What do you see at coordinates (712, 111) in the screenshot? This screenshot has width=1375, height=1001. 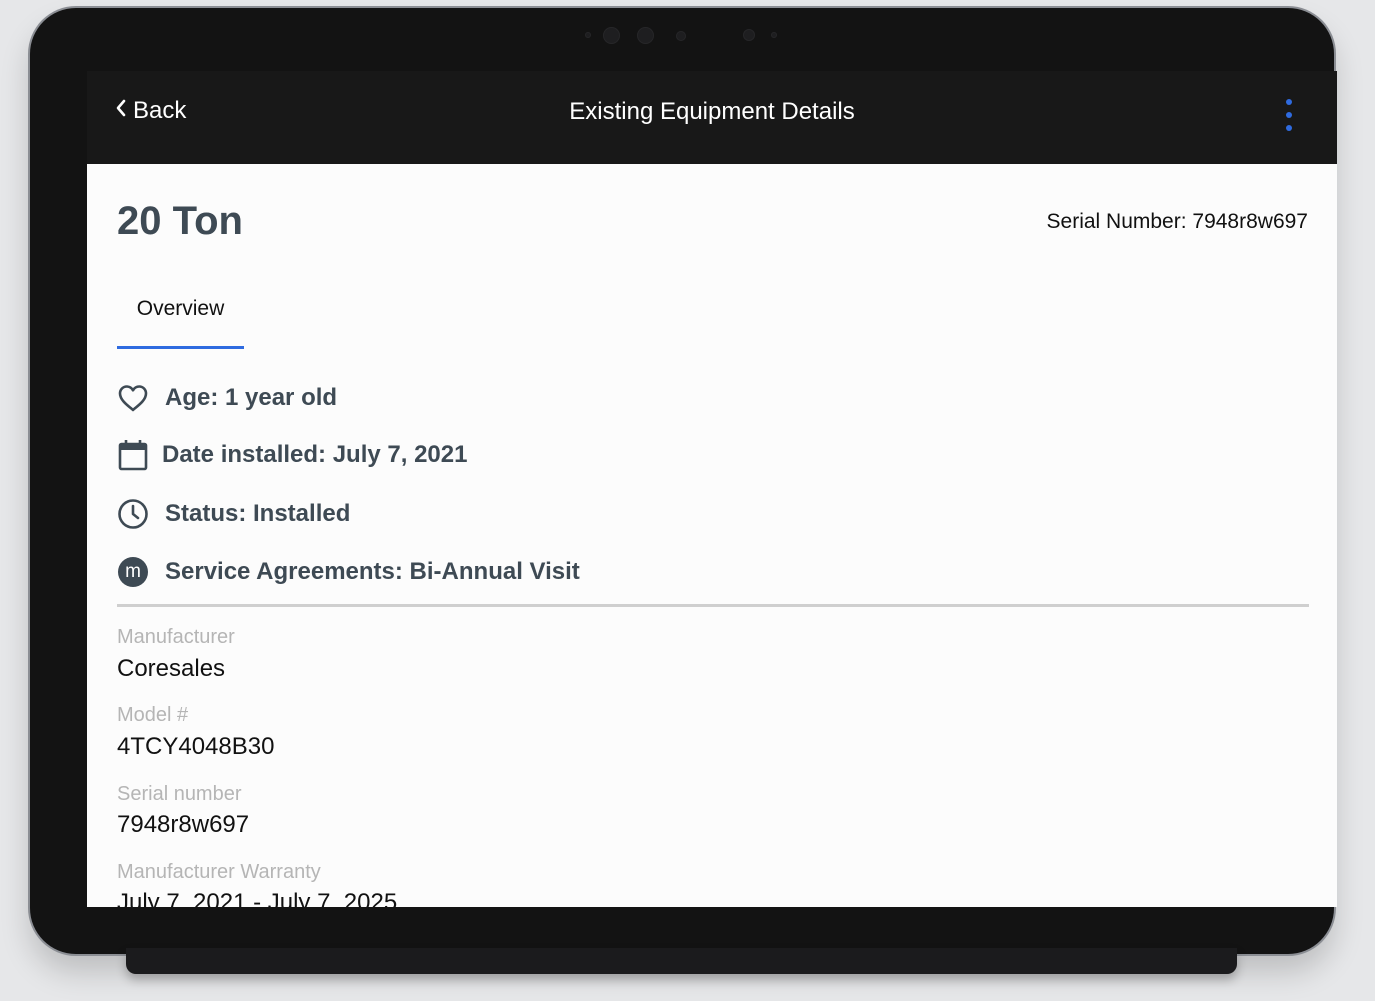 I see `page-title: Existing Equipment Details` at bounding box center [712, 111].